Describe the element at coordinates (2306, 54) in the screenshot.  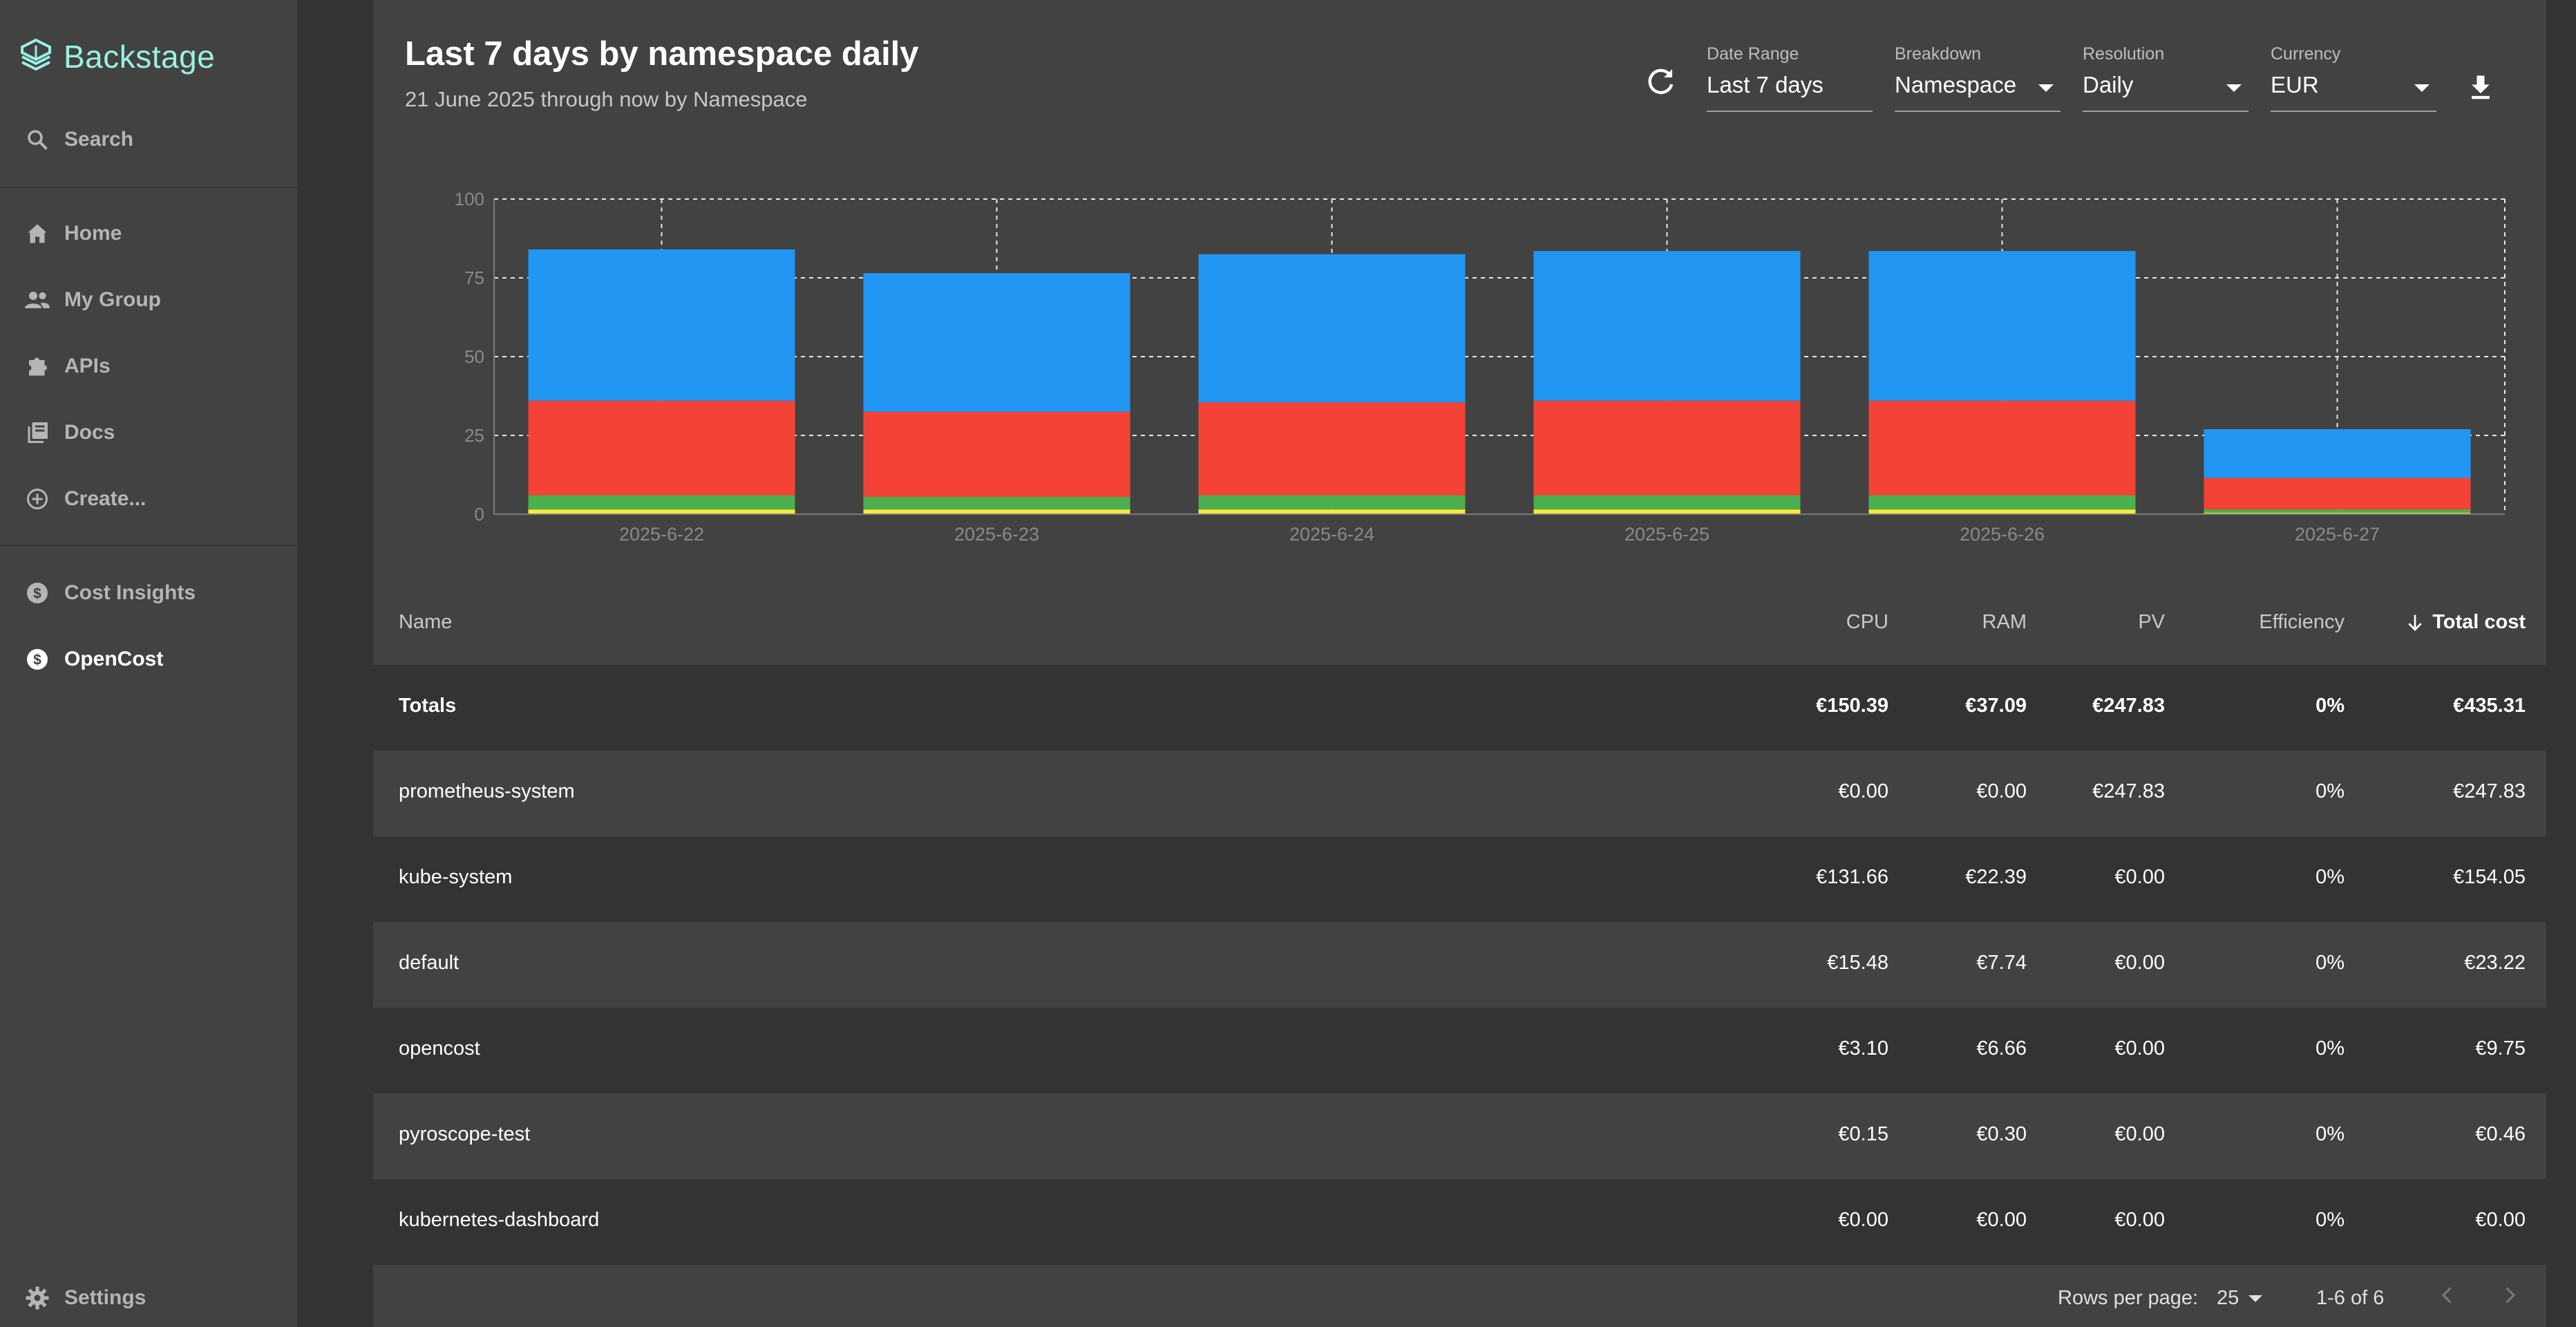
I see `currency-label: Currency` at that location.